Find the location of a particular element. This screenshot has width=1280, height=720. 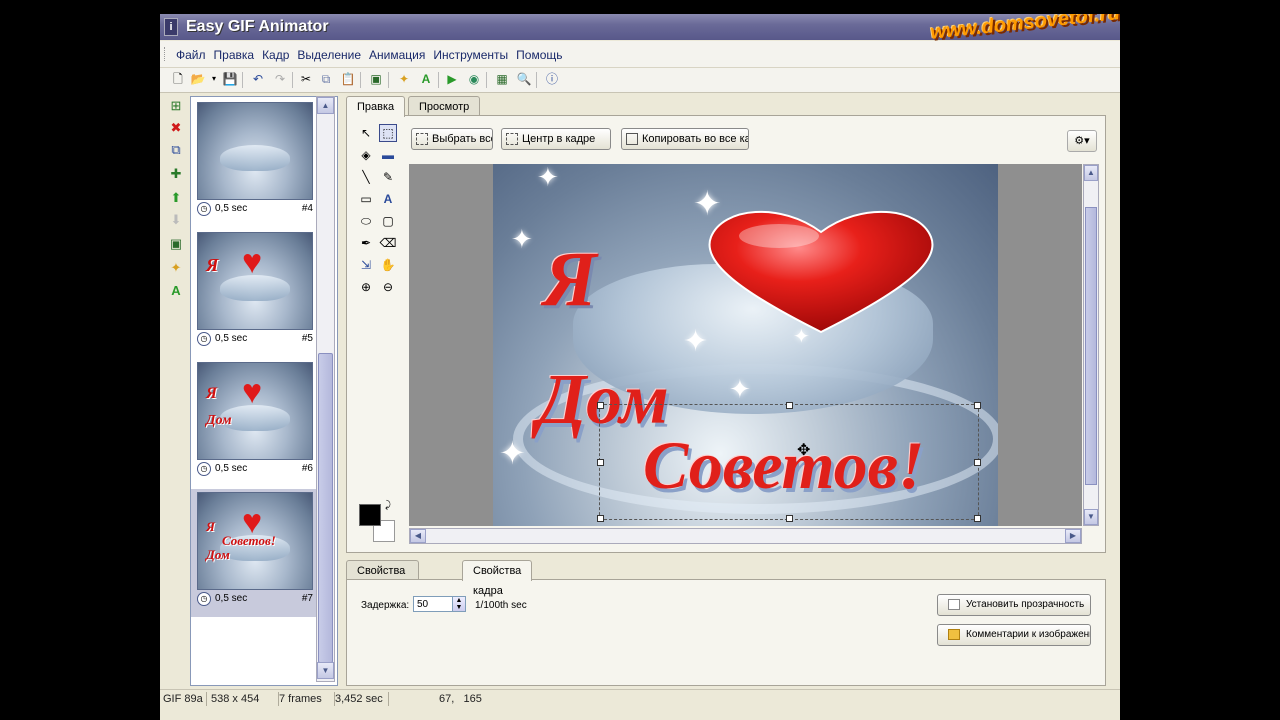

open-folder-icon: 📂 is located at coordinates (198, 79).